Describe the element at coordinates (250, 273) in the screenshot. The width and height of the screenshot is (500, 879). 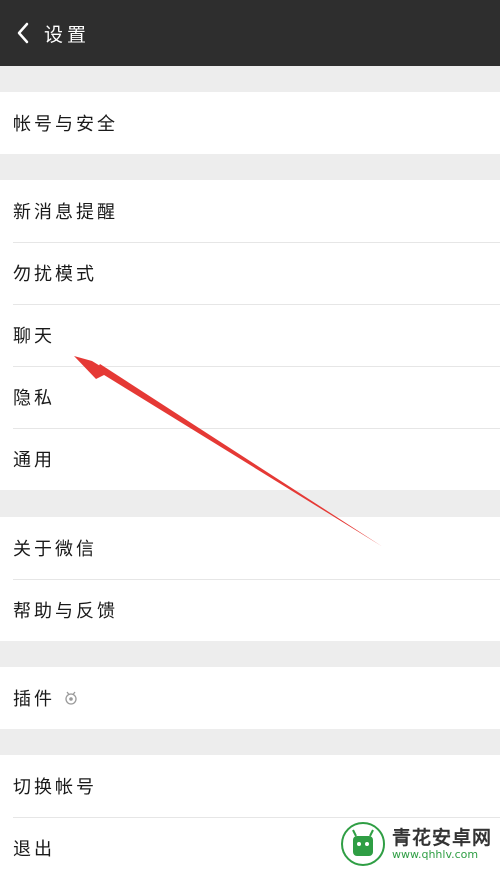
I see `settings-item-do-not-disturb: 勿扰模式` at that location.